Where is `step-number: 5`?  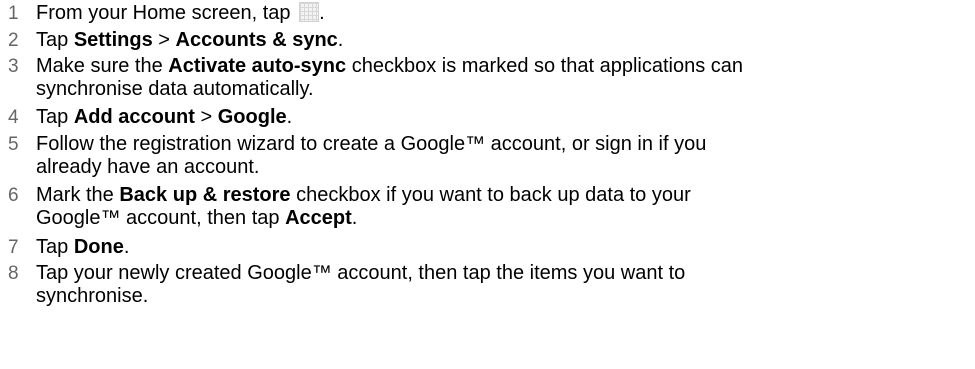
step-number: 5 is located at coordinates (13, 144).